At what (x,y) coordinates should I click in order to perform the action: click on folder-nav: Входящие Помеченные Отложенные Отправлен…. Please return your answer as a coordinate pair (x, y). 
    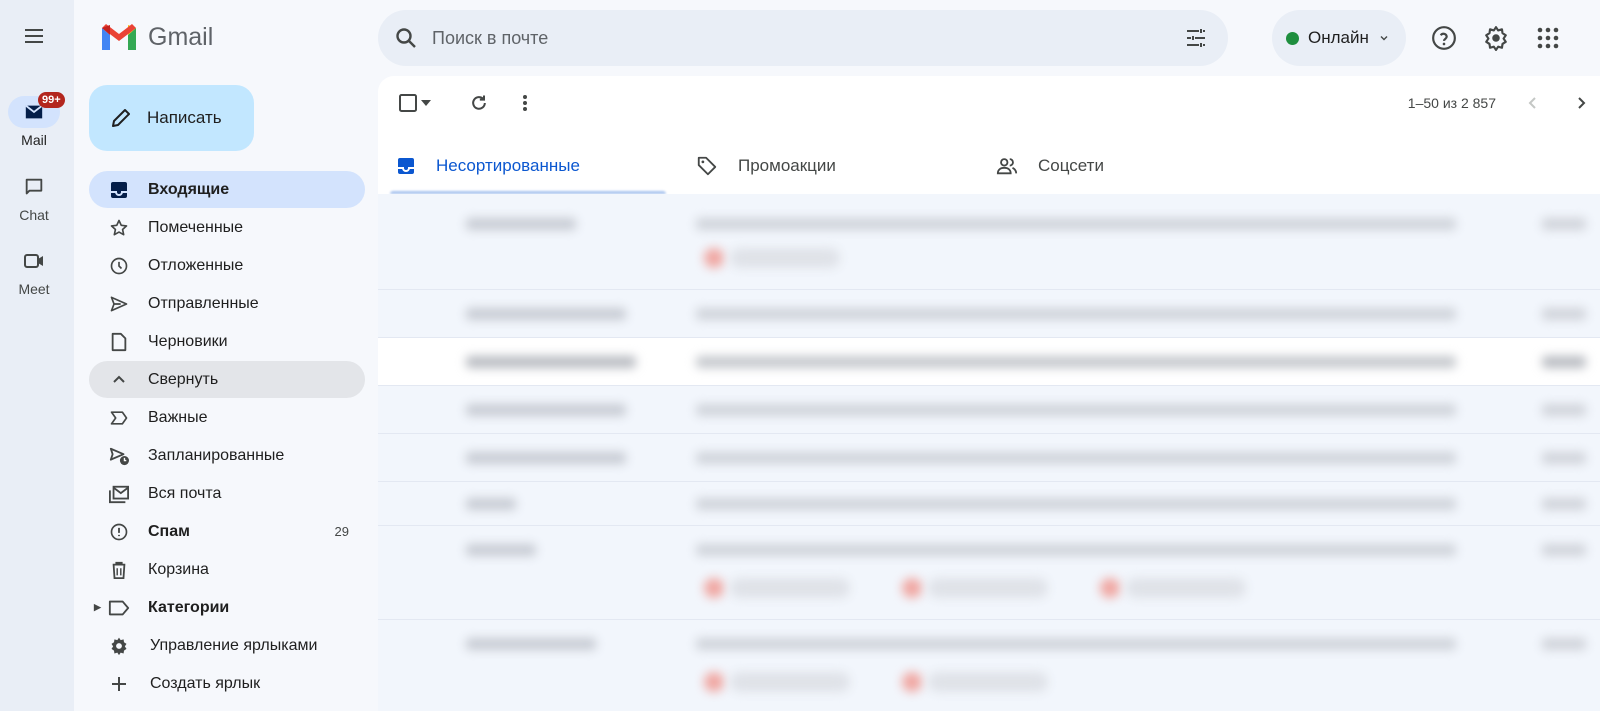
    Looking at the image, I should click on (227, 437).